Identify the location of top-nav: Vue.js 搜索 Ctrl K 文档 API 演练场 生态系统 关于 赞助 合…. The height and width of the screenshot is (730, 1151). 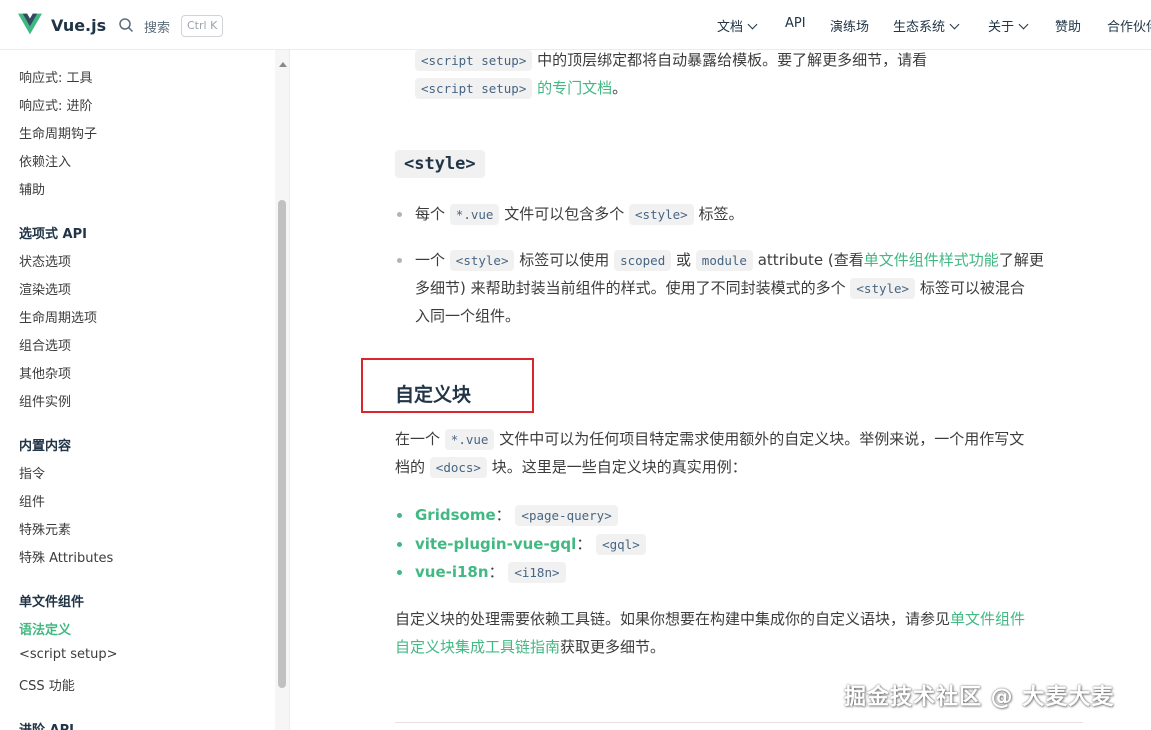
(575, 25).